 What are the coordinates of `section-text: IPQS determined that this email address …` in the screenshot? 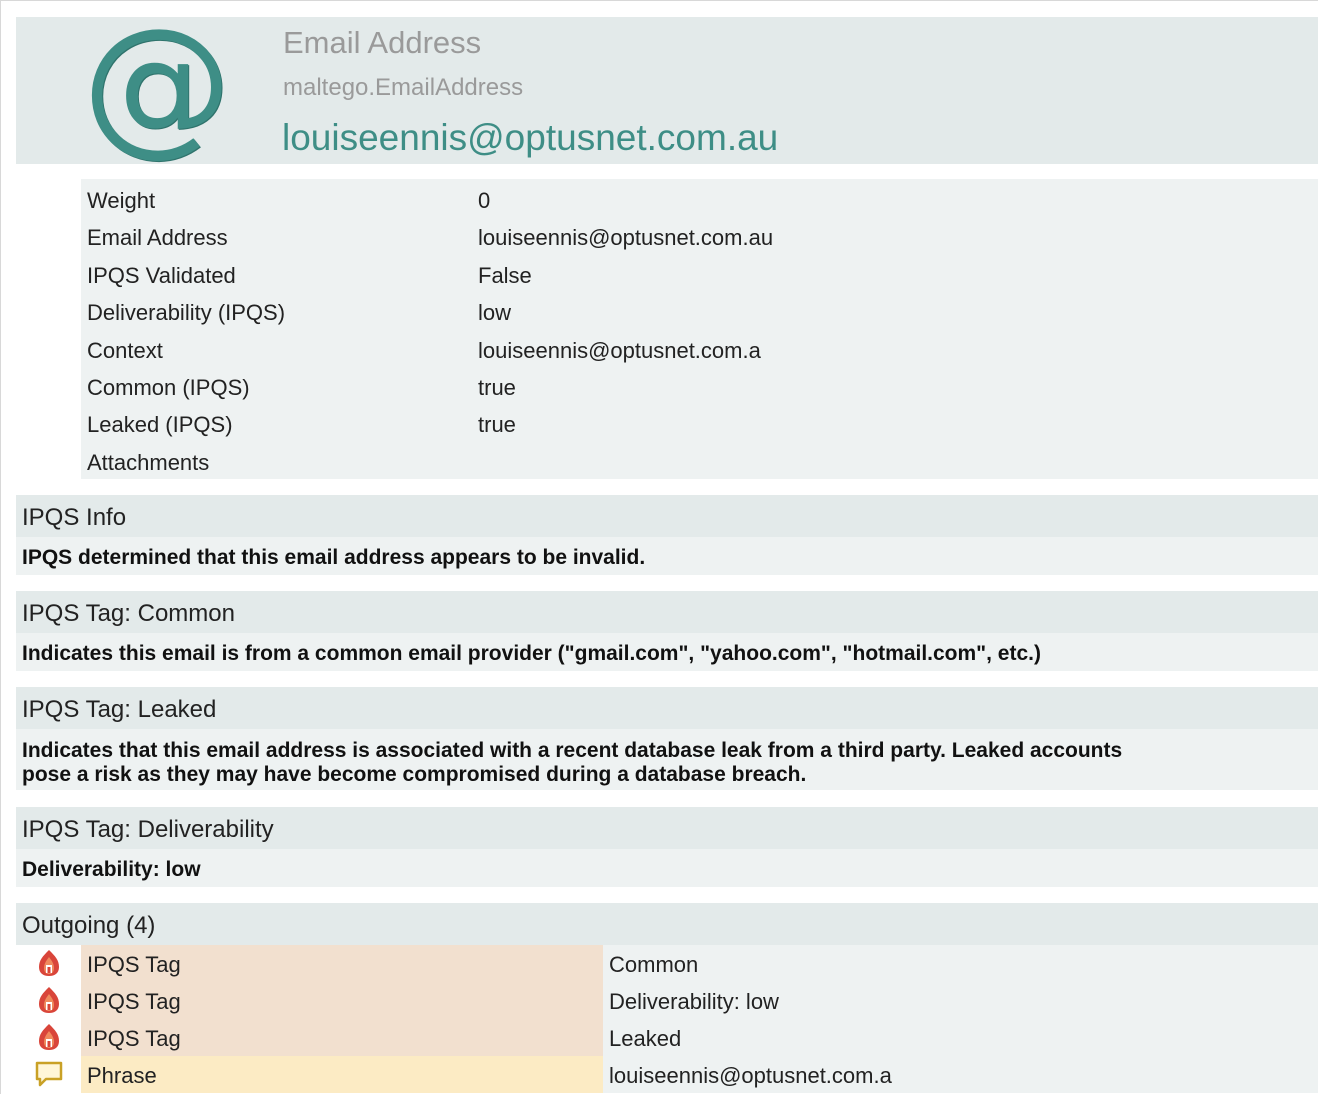 It's located at (334, 557).